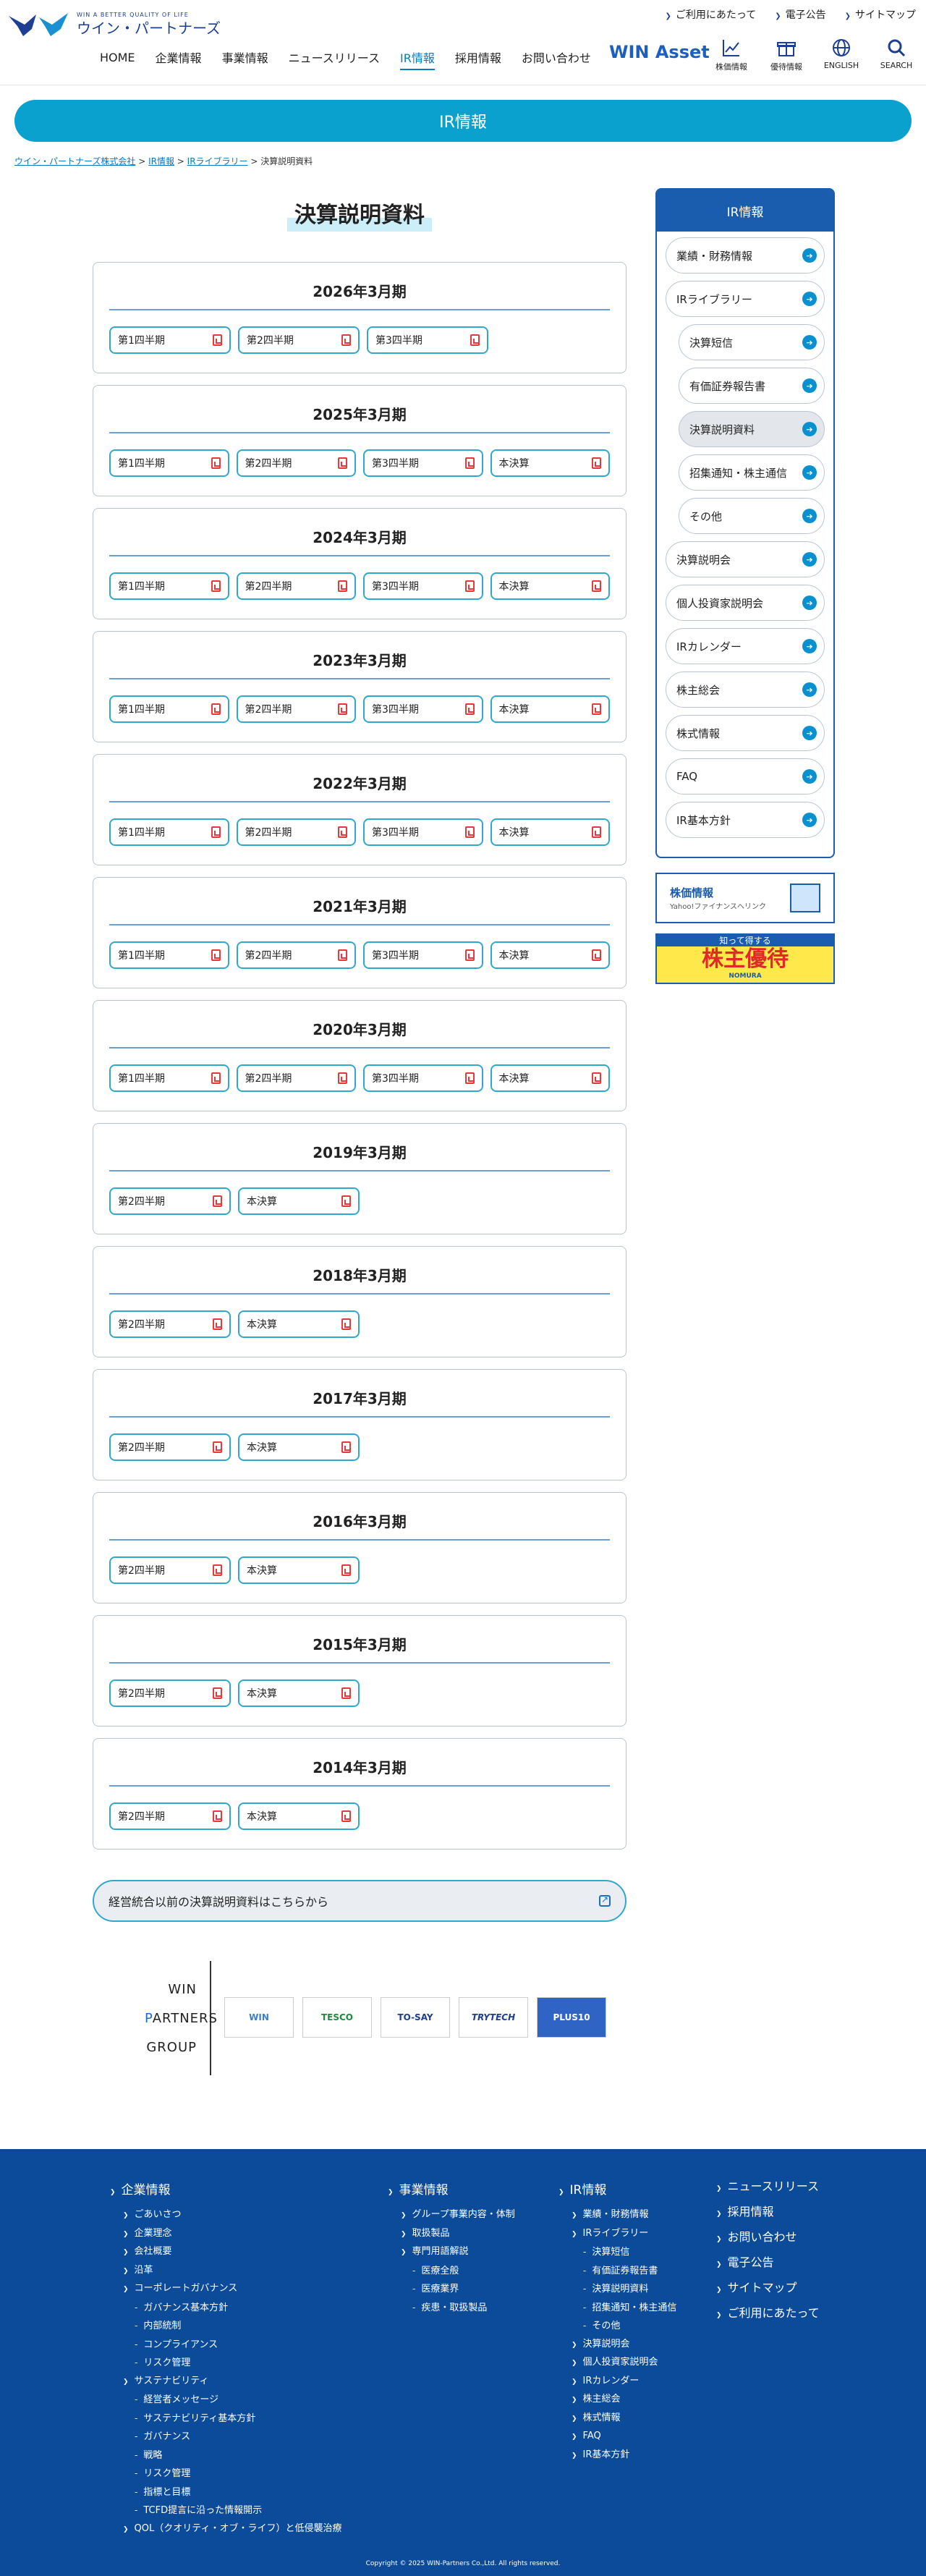  I want to click on sidebar-item: 有価証券報告書 ➔, so click(752, 386).